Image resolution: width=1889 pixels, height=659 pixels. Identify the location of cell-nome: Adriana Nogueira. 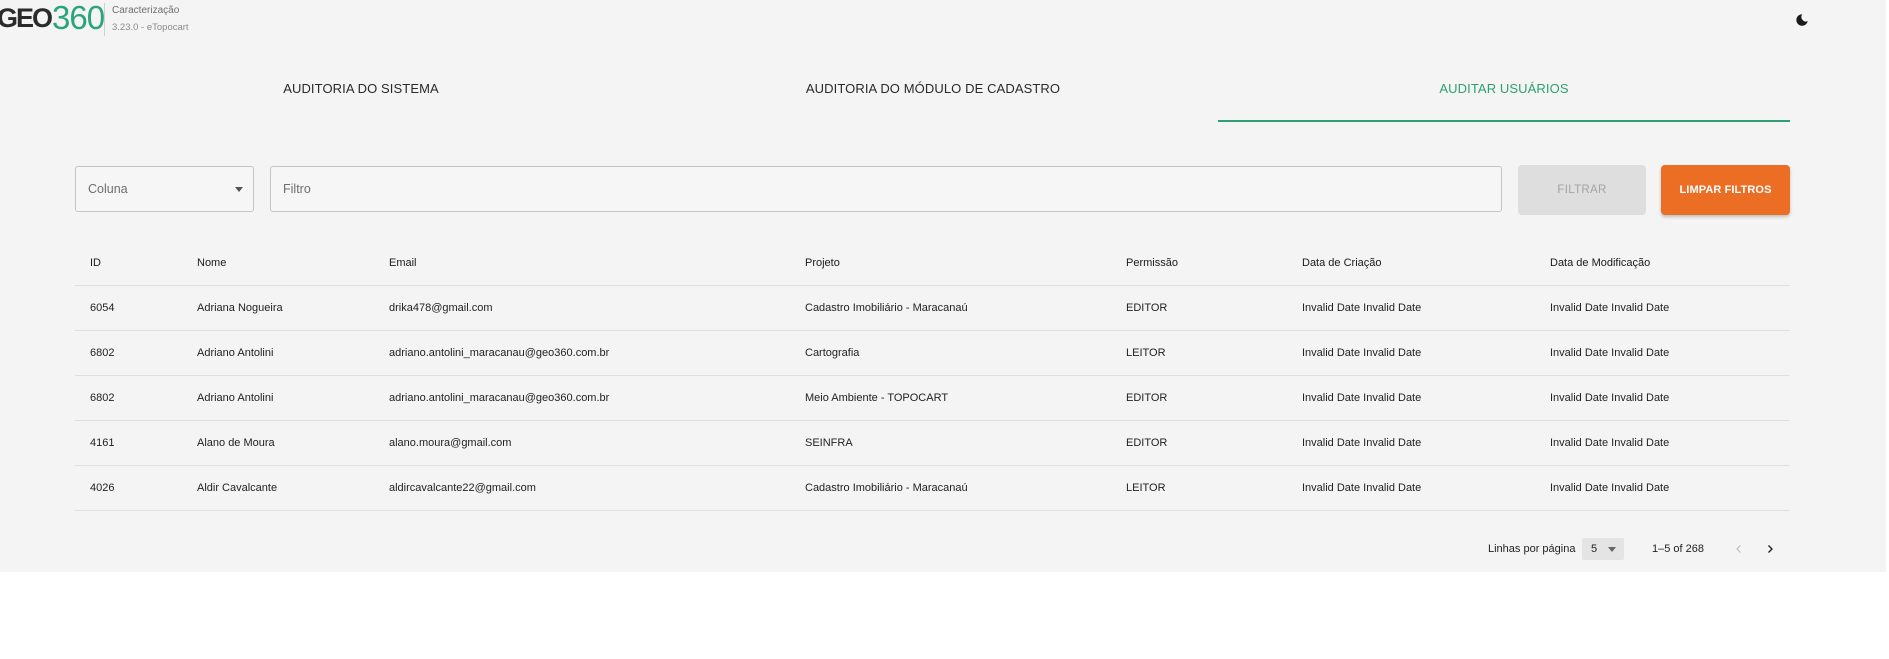
(278, 308).